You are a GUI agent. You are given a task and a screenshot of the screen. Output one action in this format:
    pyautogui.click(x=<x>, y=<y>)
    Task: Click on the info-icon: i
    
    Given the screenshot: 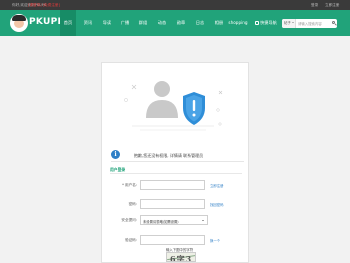 What is the action you would take?
    pyautogui.click(x=115, y=154)
    